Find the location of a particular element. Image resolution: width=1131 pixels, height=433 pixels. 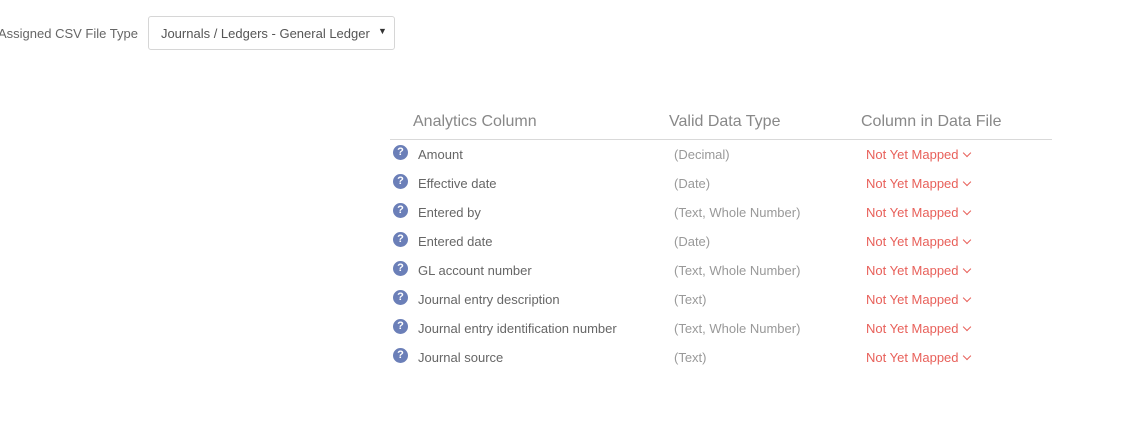

analytics-column-name: Journal entry description is located at coordinates (489, 299).